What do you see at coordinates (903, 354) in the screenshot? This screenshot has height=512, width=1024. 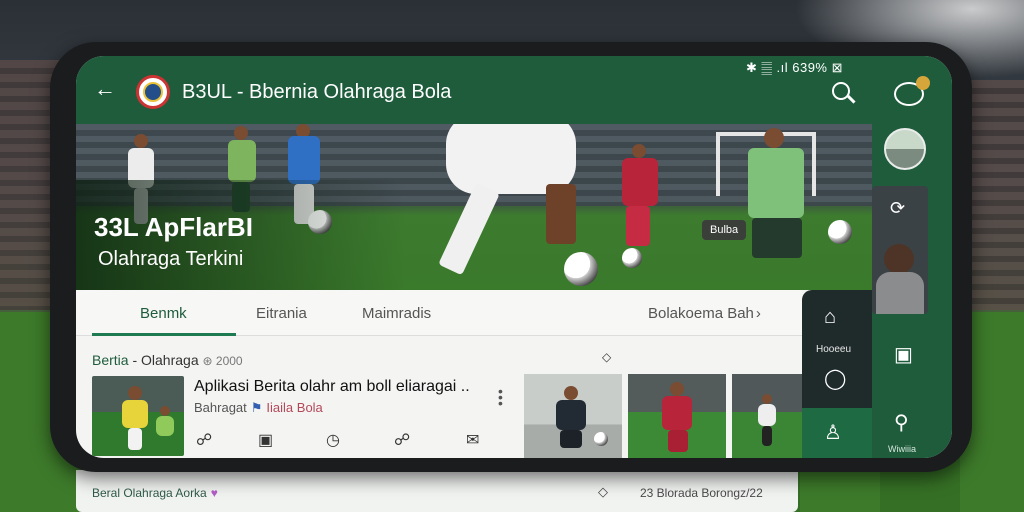 I see `tv-icon: ▣` at bounding box center [903, 354].